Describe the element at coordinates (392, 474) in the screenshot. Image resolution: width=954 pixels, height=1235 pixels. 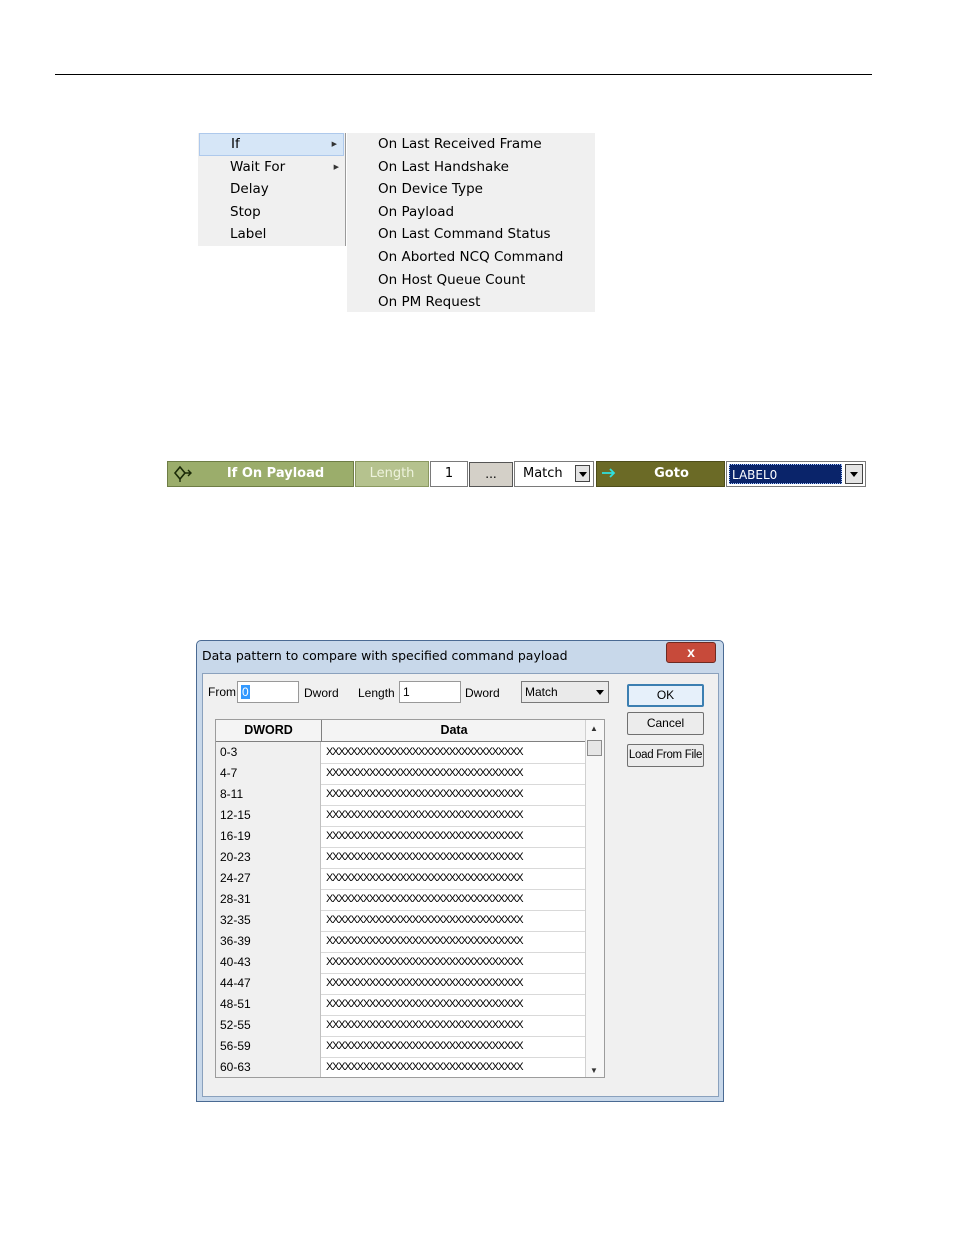
I see `length-label-block: Length` at that location.